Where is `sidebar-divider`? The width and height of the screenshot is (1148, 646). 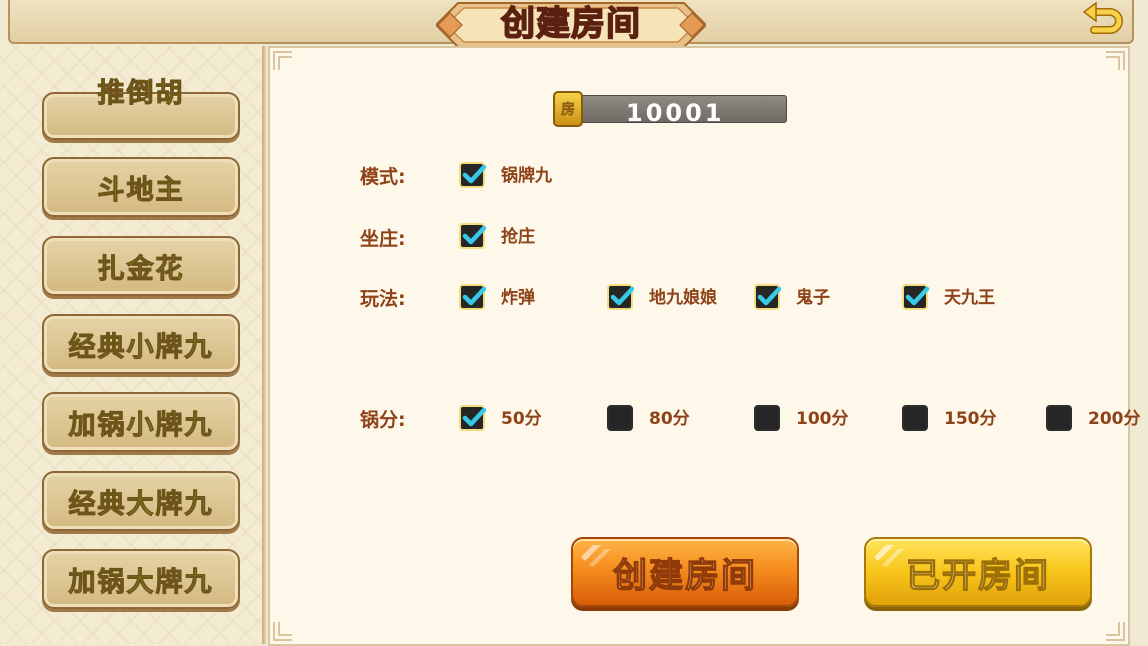
sidebar-divider is located at coordinates (264, 345).